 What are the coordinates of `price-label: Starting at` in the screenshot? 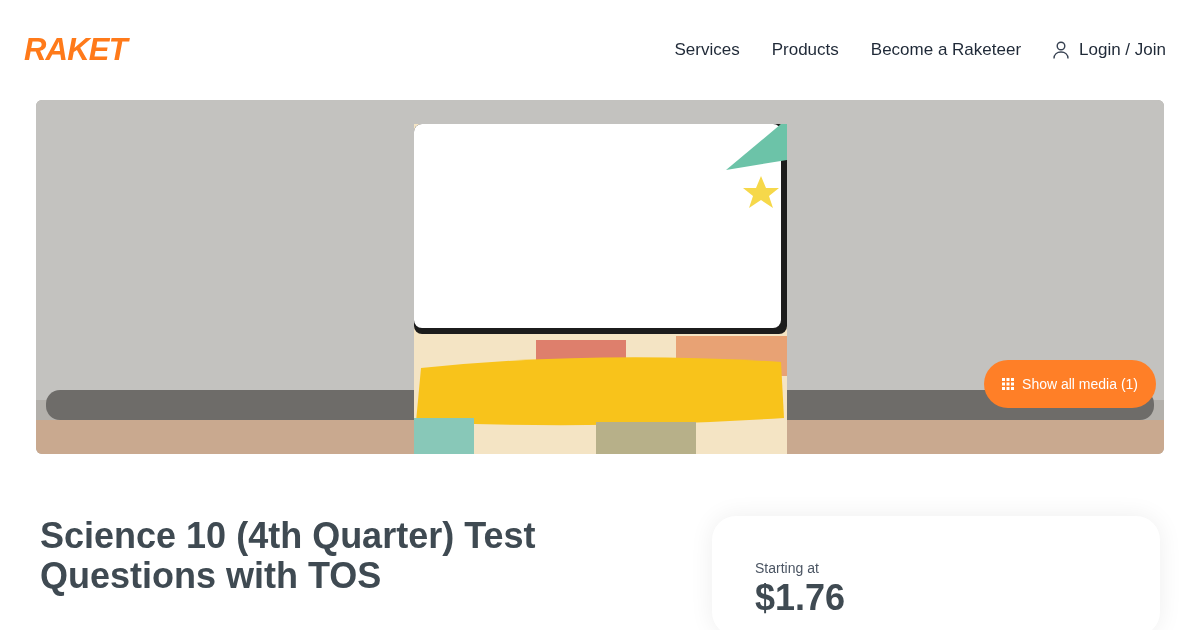 It's located at (787, 568).